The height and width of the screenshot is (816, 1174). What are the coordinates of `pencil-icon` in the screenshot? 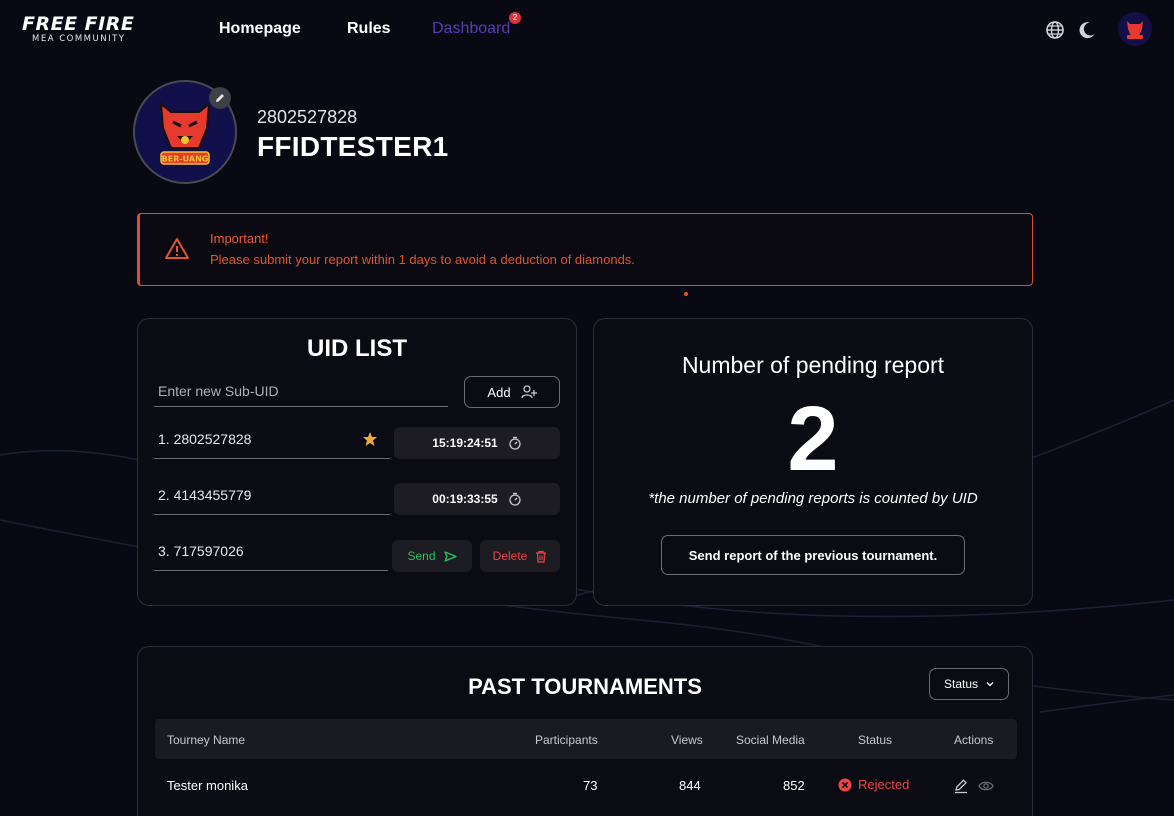 It's located at (220, 98).